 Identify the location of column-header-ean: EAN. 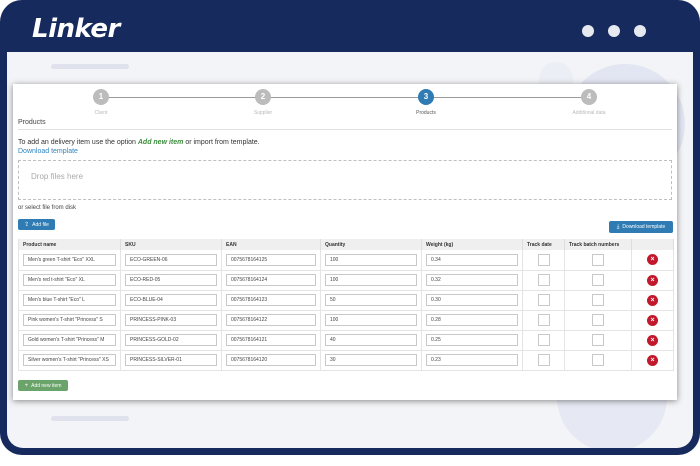
(271, 244).